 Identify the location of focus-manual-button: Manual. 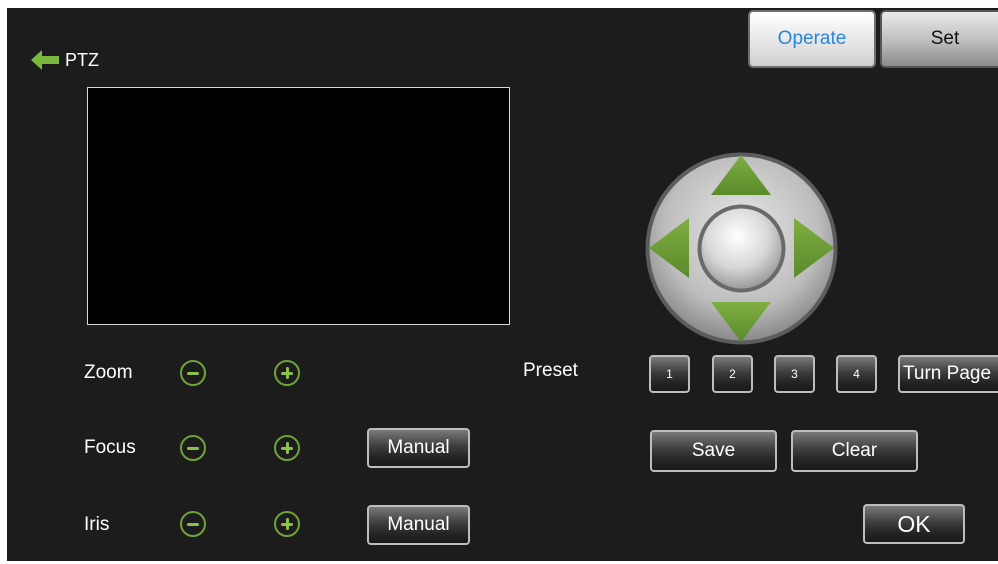
(418, 448).